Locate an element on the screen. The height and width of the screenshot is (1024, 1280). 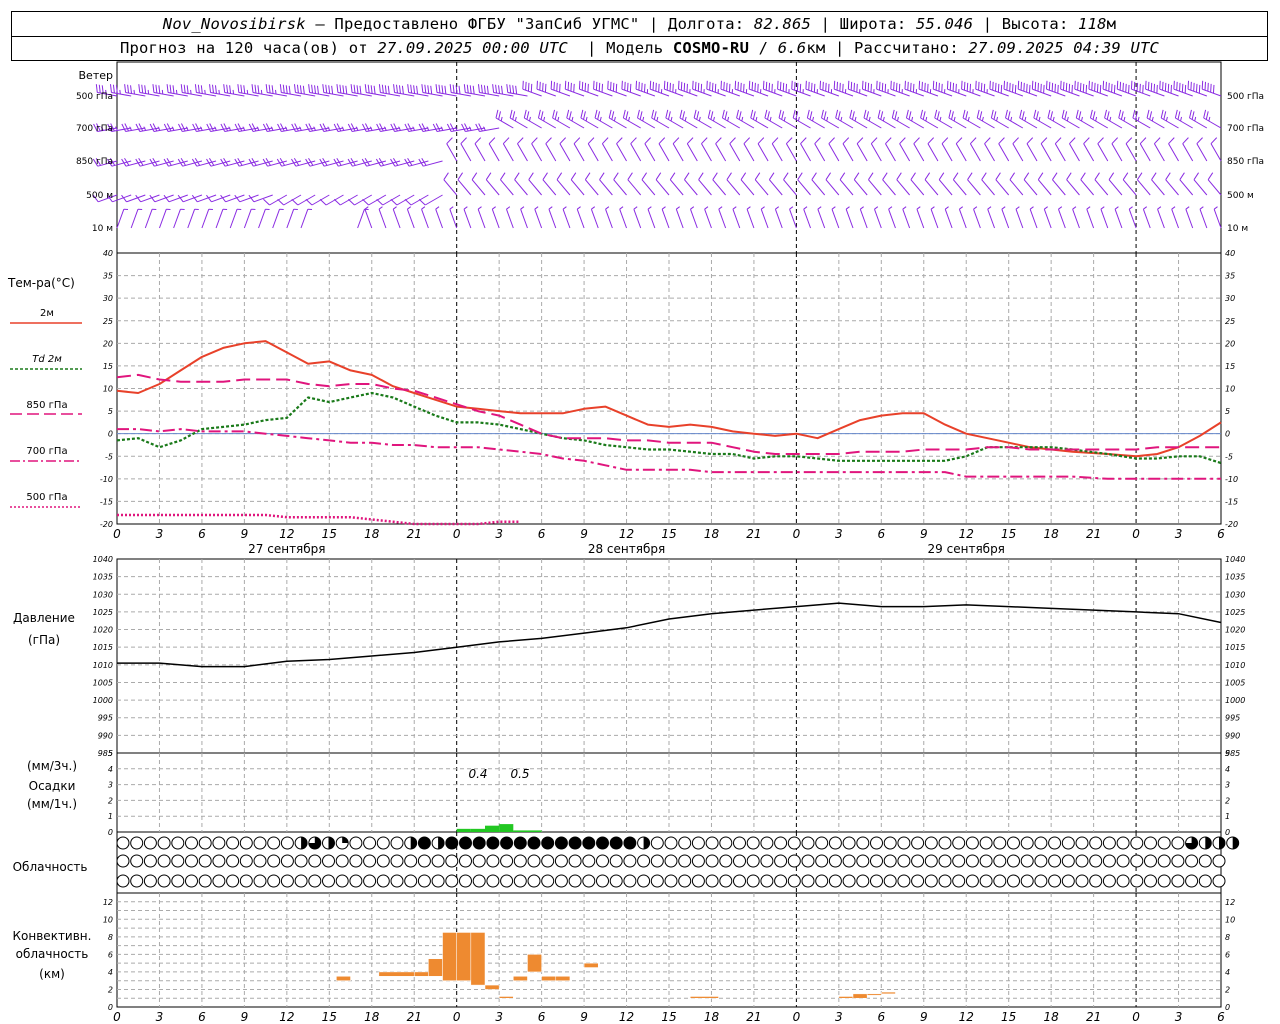
precip-frame is located at coordinates (669, 792).